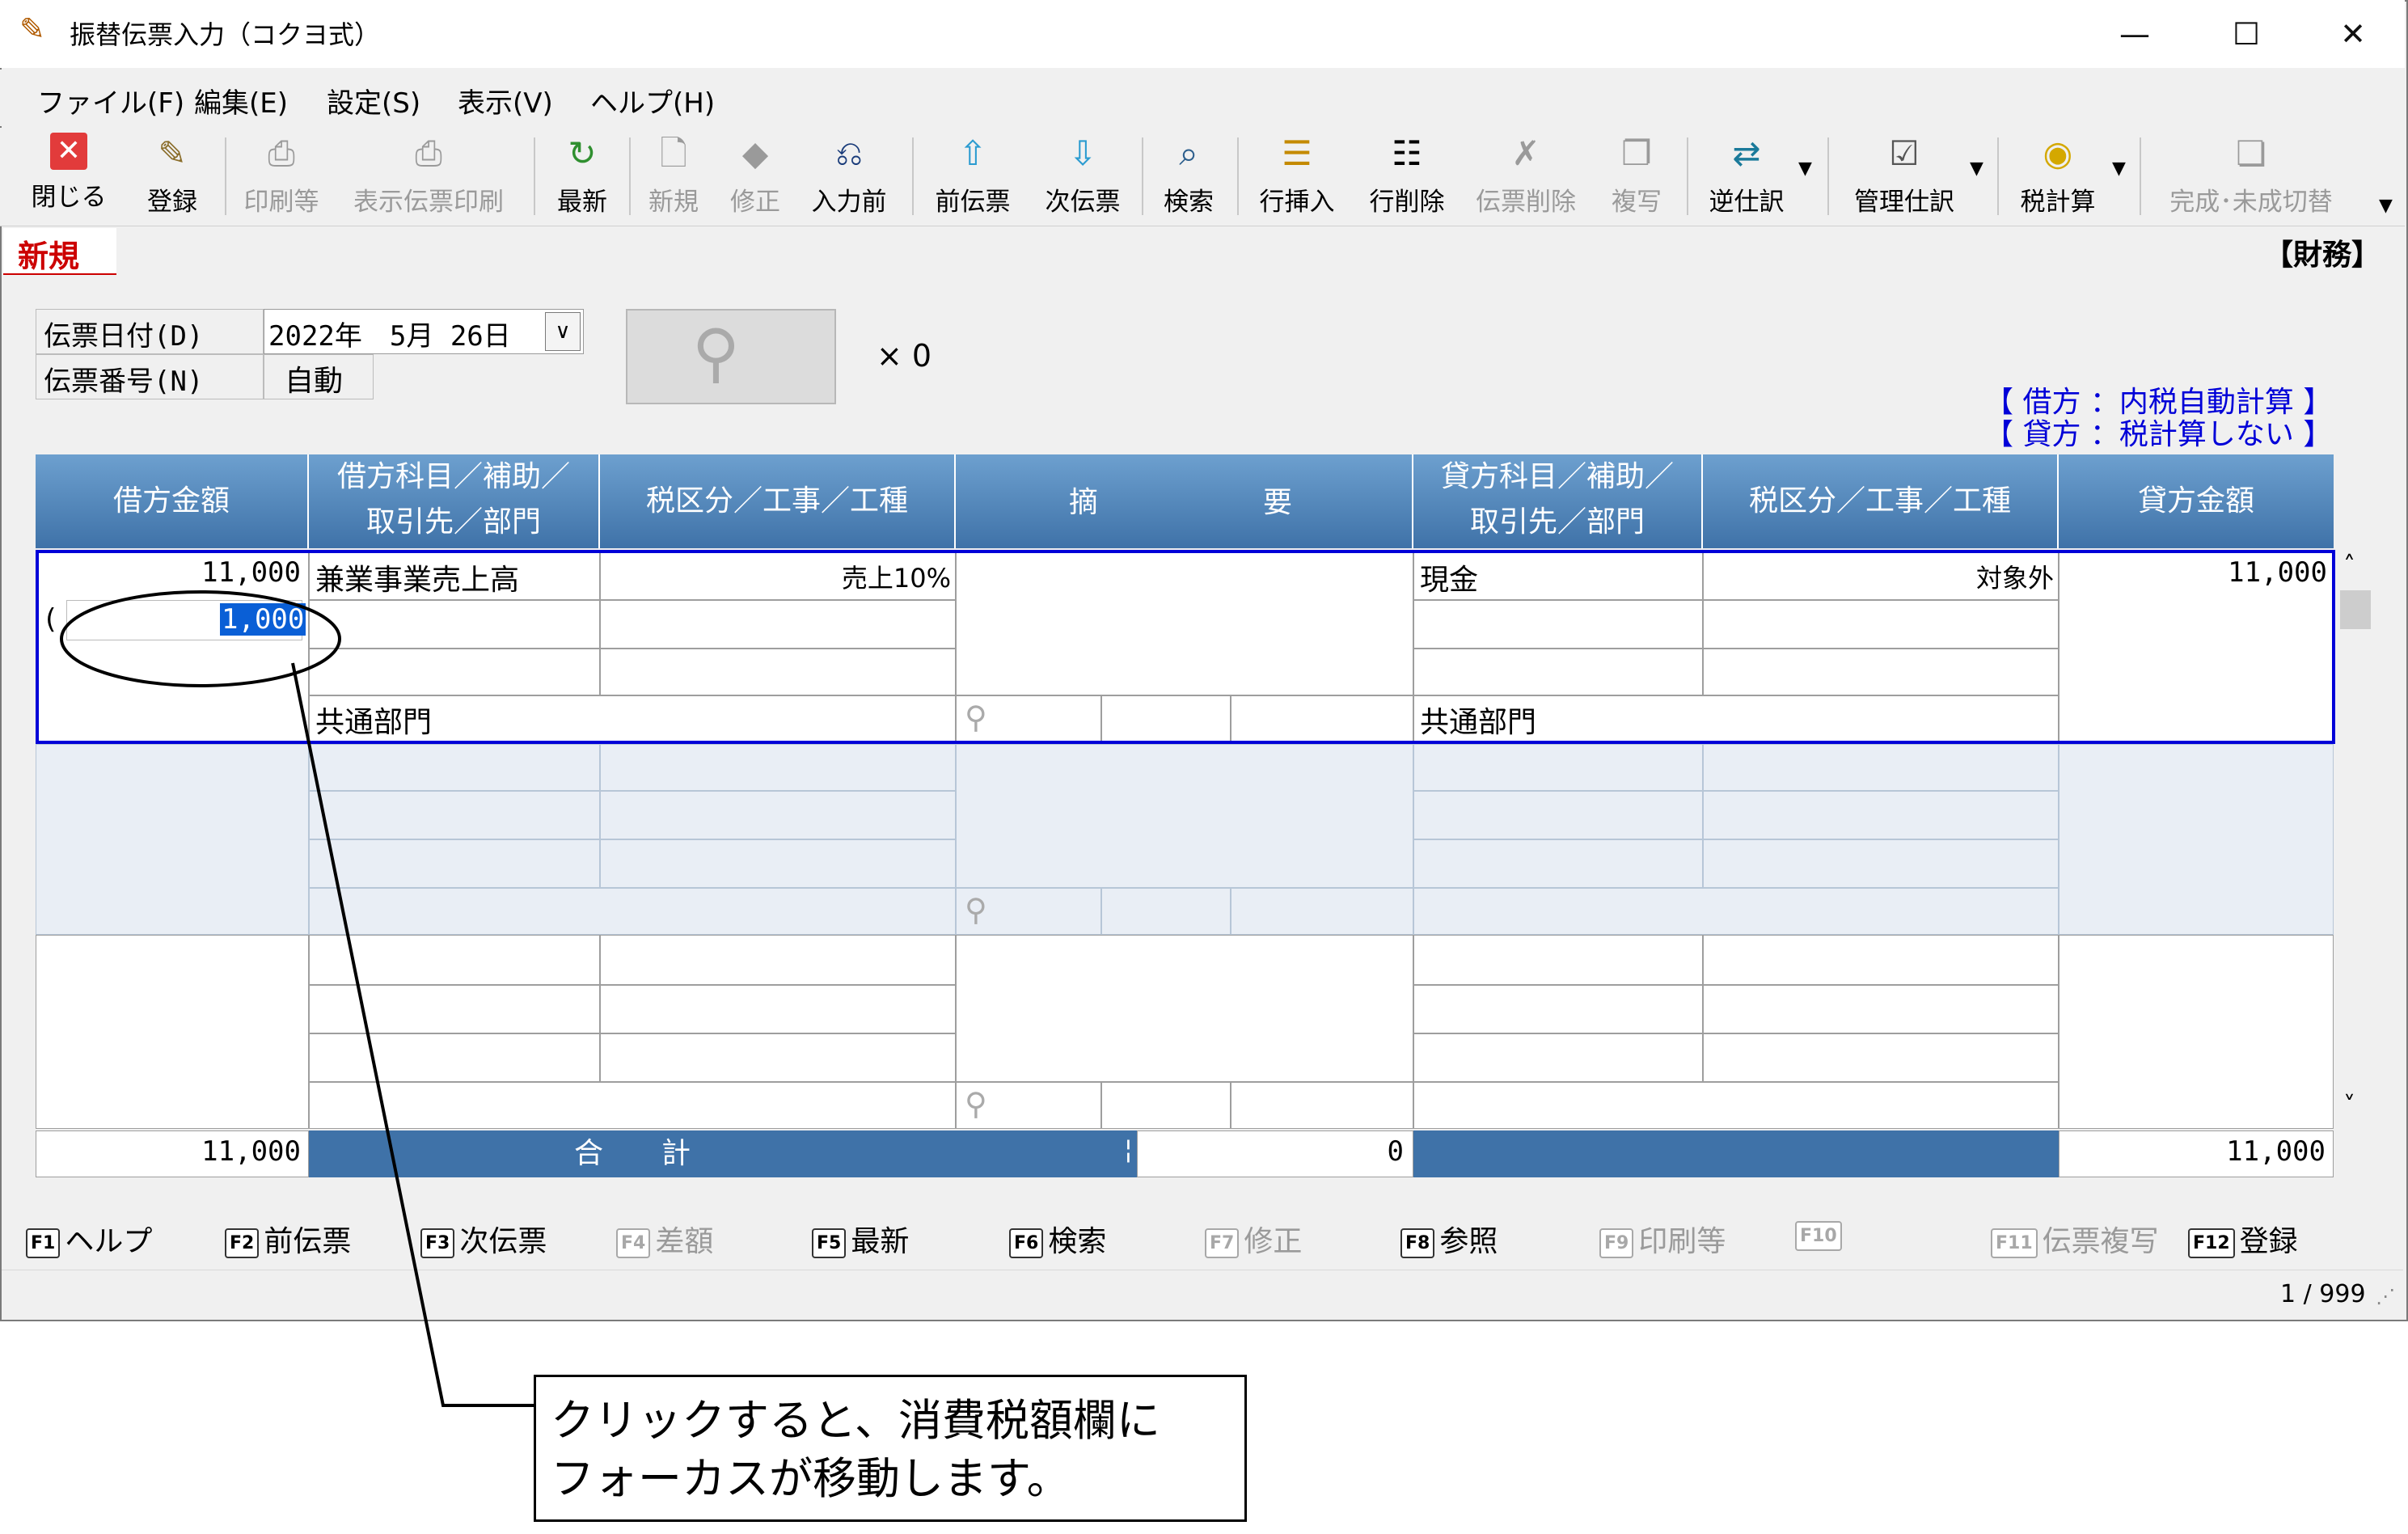  What do you see at coordinates (855, 1420) in the screenshot?
I see `callout-line1: クリックすると、消費税額欄に` at bounding box center [855, 1420].